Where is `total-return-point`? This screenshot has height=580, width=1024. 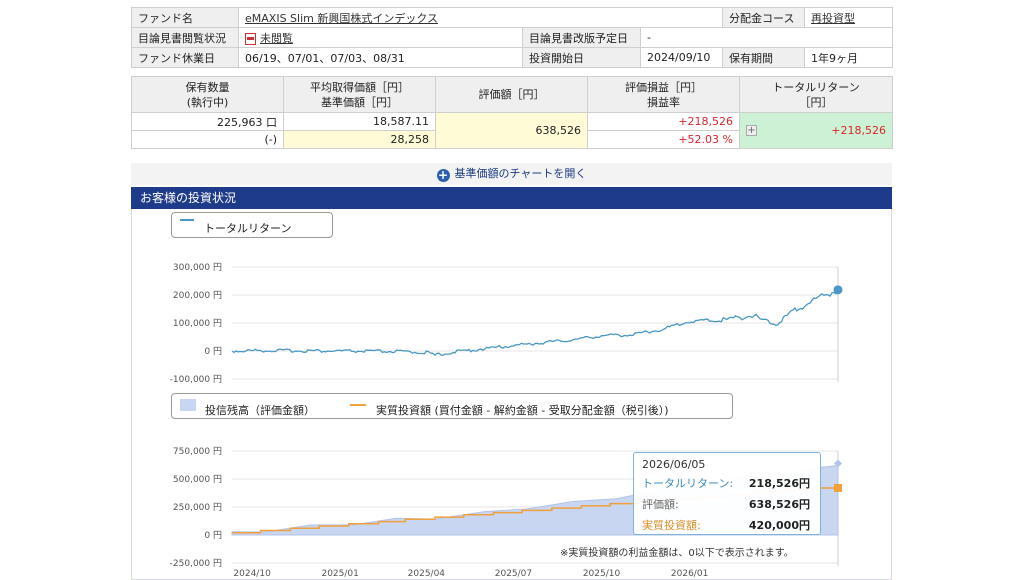 total-return-point is located at coordinates (838, 290).